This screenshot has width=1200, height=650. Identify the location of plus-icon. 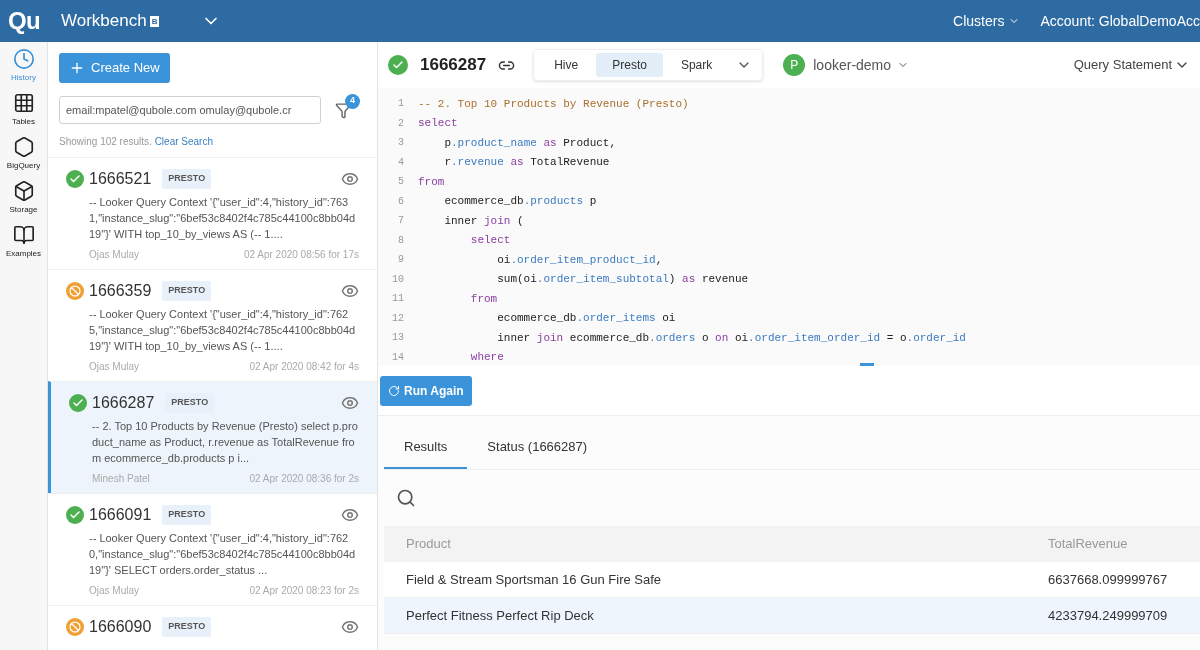
(77, 68).